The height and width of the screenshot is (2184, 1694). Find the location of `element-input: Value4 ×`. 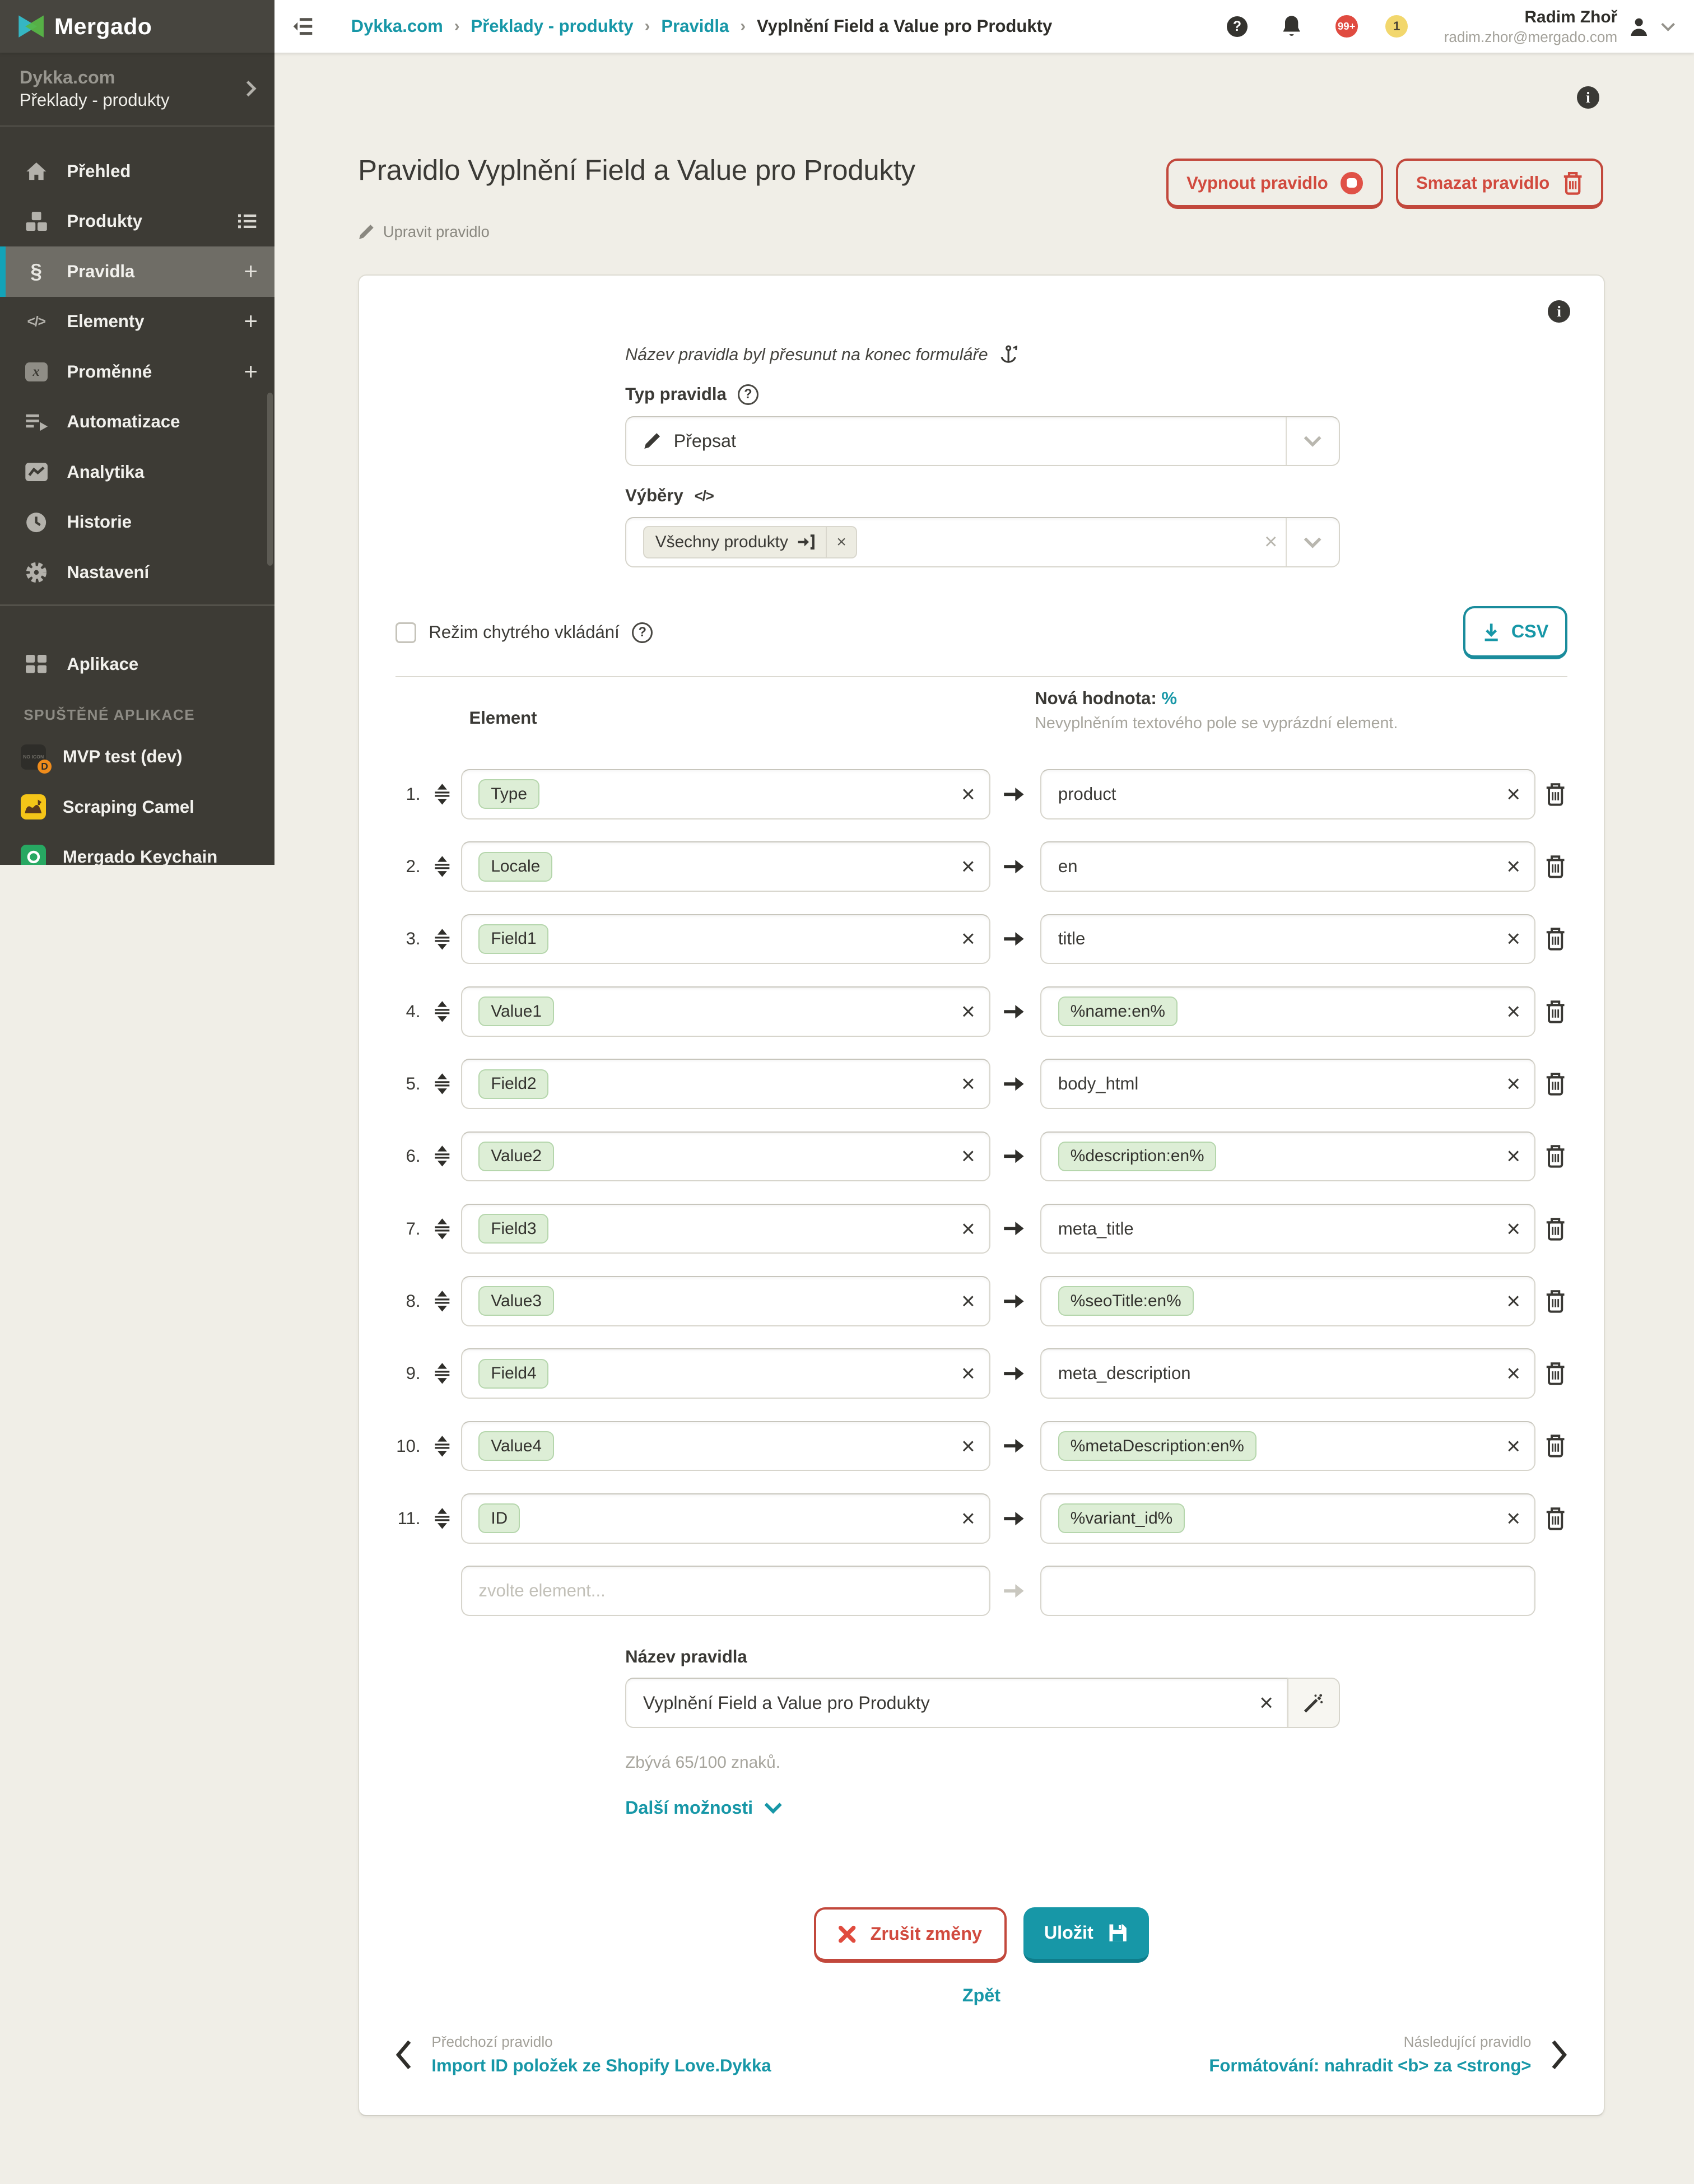

element-input: Value4 × is located at coordinates (725, 1446).